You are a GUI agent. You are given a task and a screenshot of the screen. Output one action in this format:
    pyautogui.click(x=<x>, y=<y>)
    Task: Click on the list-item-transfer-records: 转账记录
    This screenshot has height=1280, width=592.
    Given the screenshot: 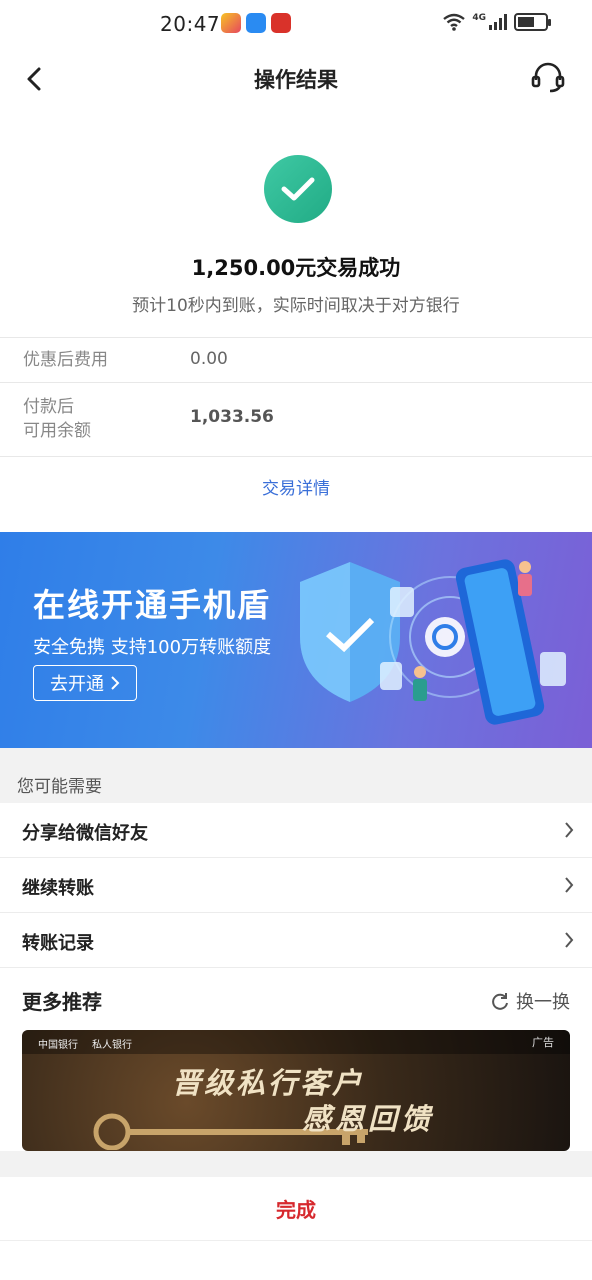 What is the action you would take?
    pyautogui.click(x=296, y=940)
    